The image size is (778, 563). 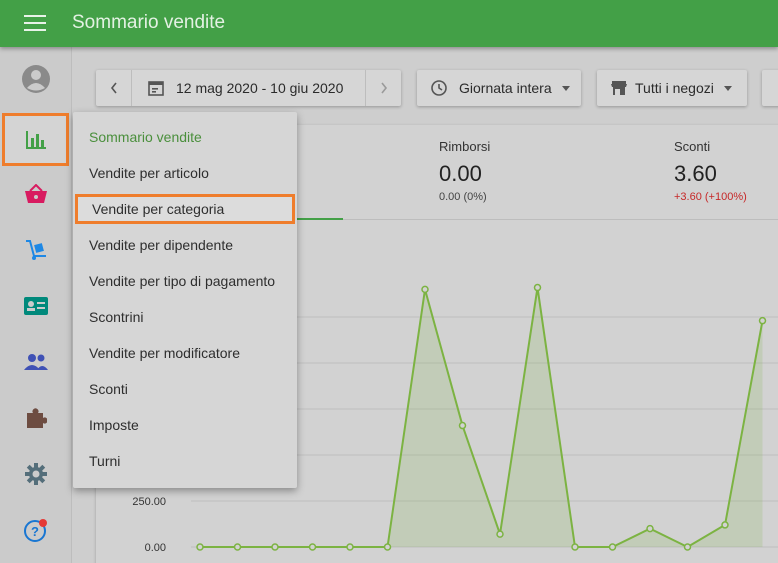 I want to click on store-filter-label: Tutti i negozi, so click(x=674, y=88).